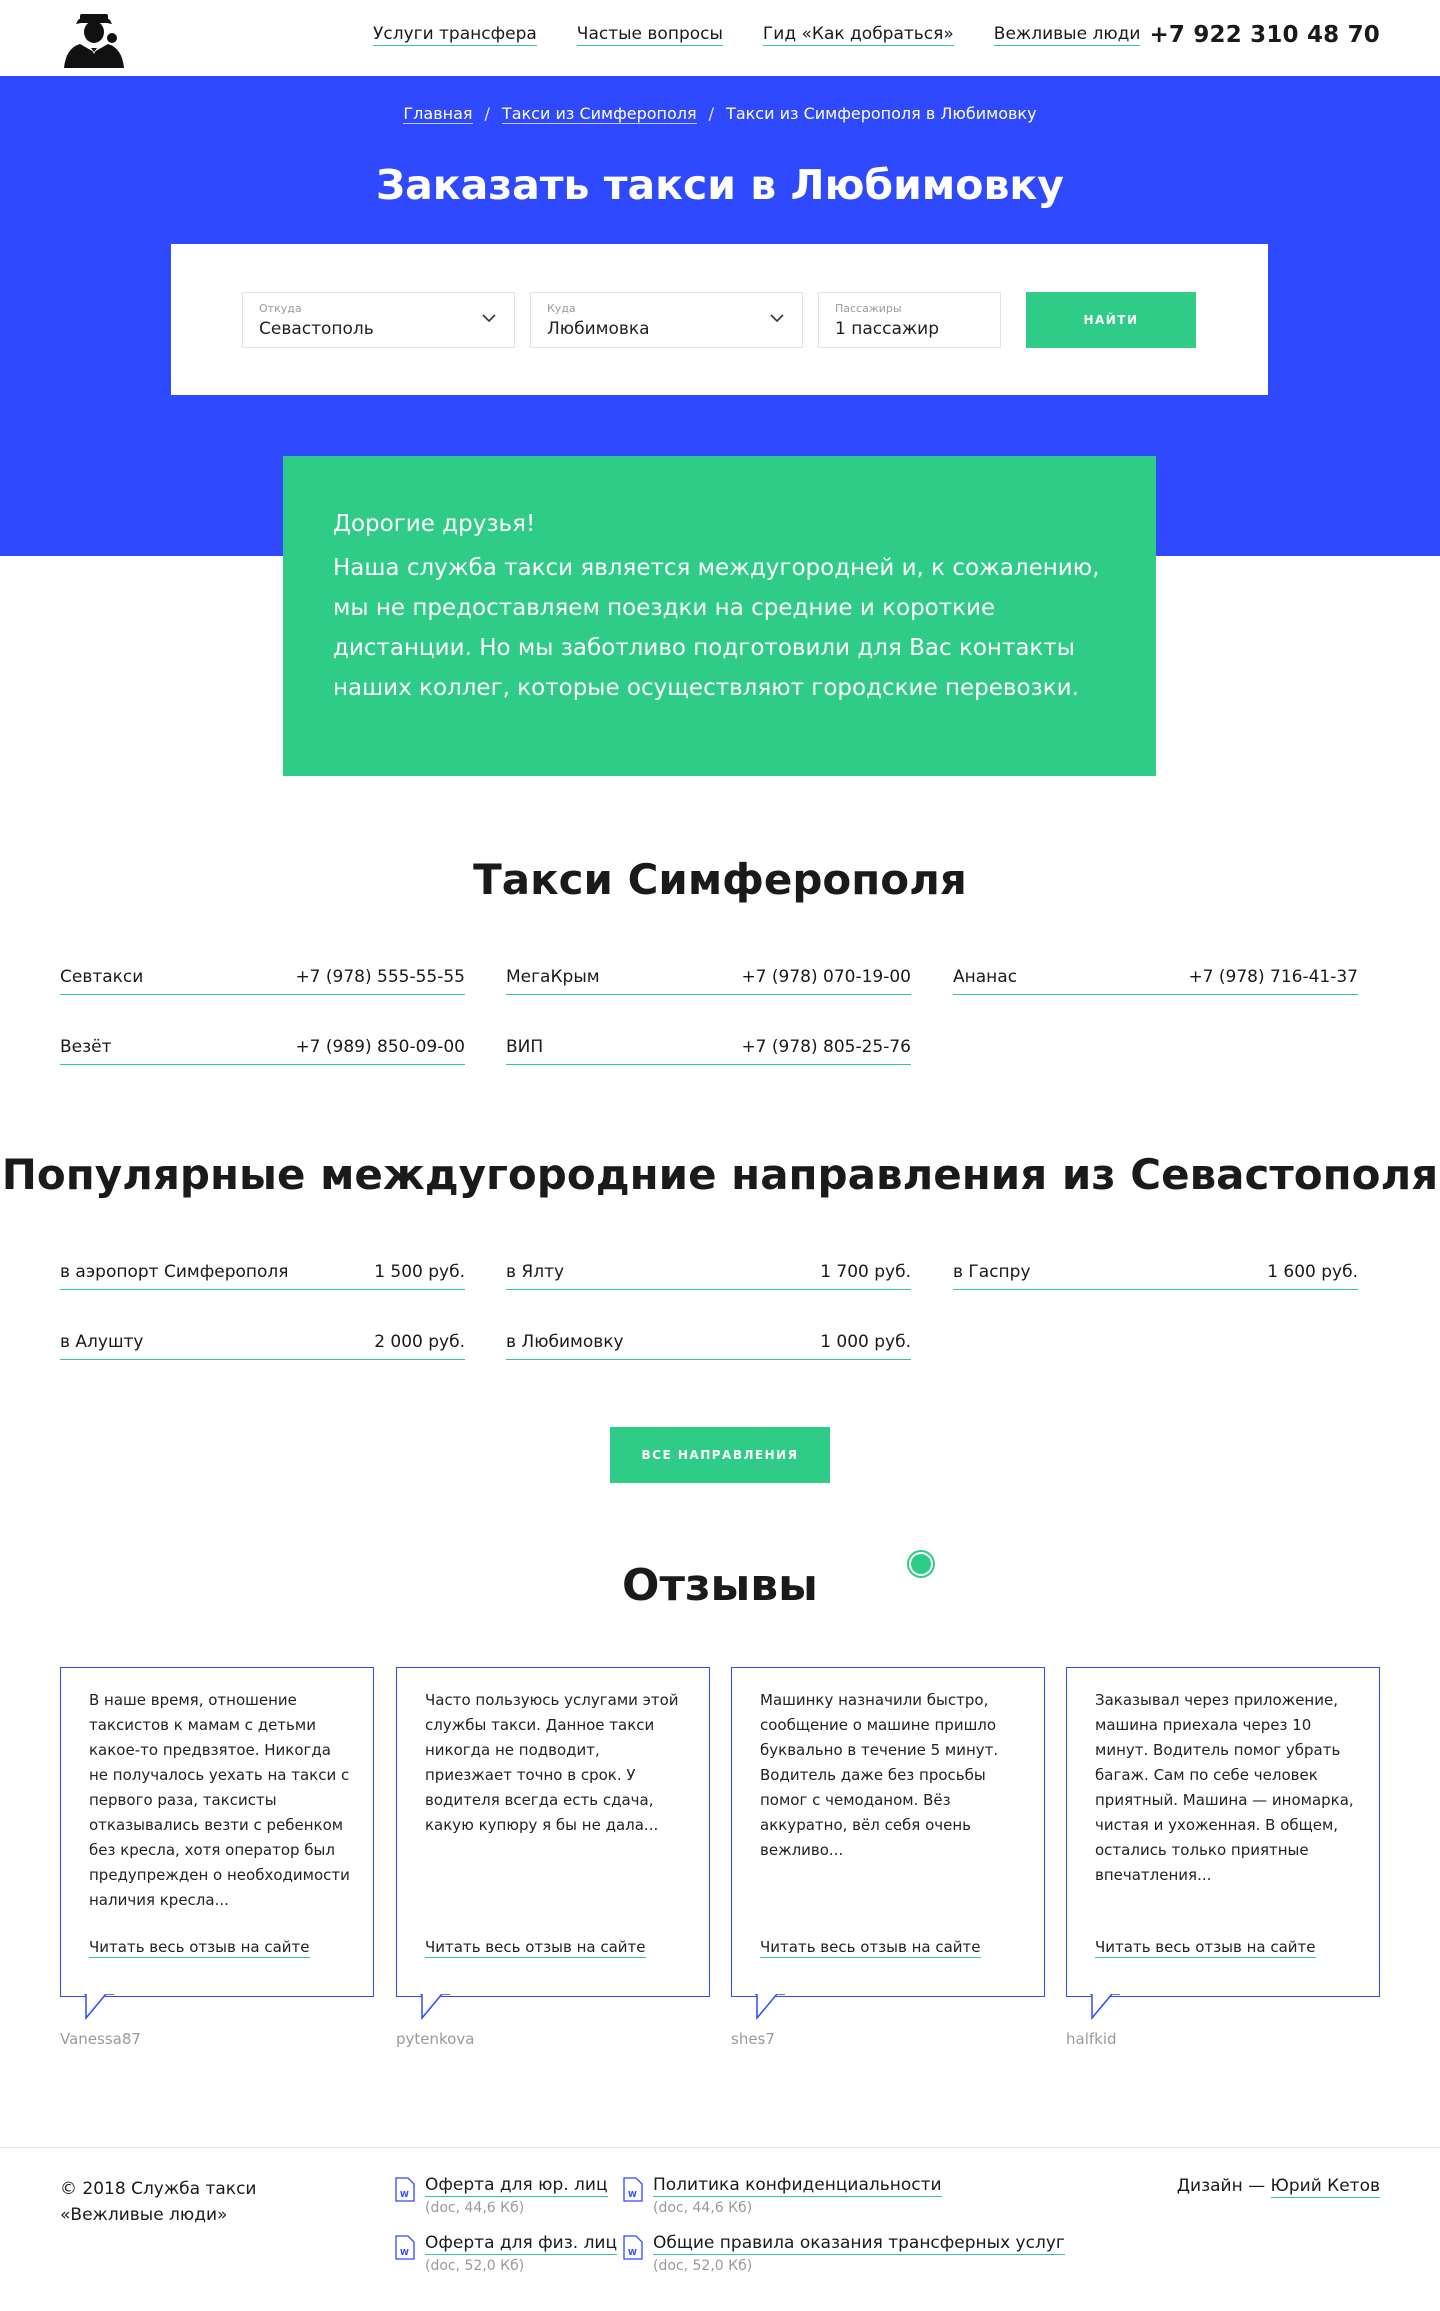 Image resolution: width=1440 pixels, height=2311 pixels. What do you see at coordinates (868, 308) in the screenshot?
I see `passengers-label: Пассажиры` at bounding box center [868, 308].